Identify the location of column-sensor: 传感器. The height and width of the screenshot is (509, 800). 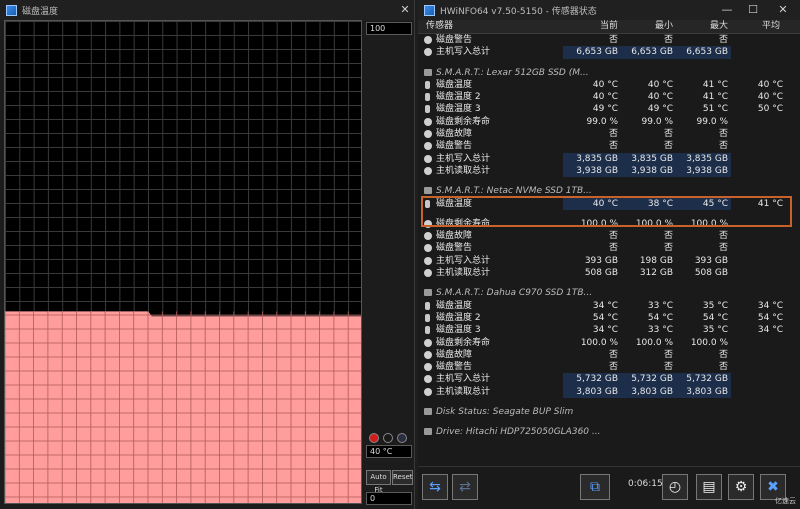
(490, 26).